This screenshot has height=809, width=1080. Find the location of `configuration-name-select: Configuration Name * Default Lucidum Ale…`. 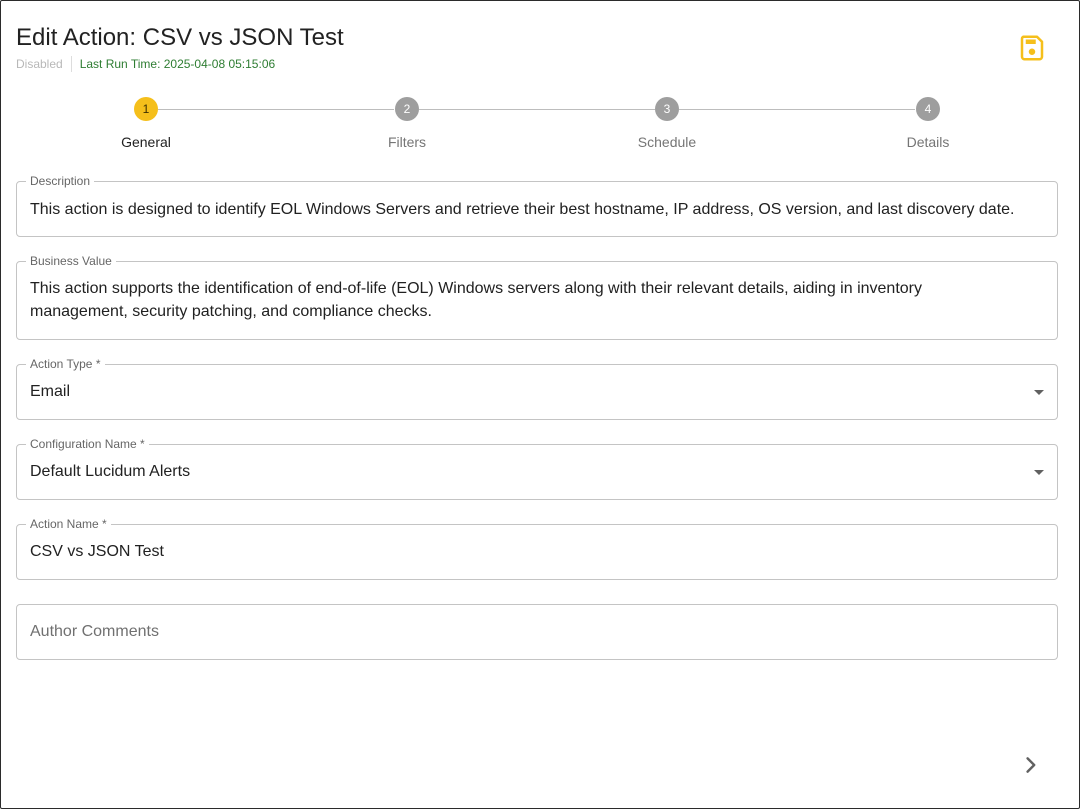

configuration-name-select: Configuration Name * Default Lucidum Ale… is located at coordinates (537, 468).